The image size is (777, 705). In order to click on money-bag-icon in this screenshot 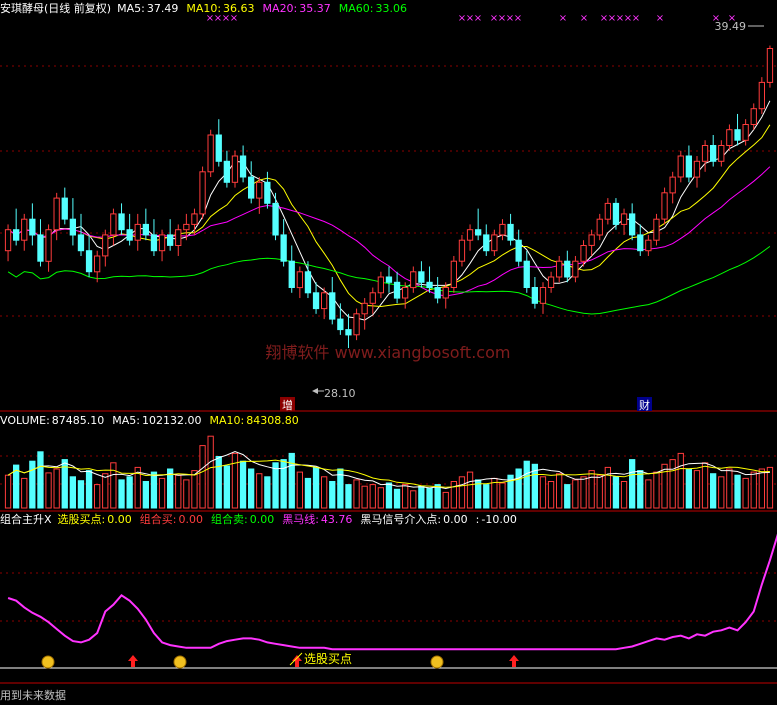, I will do `click(180, 662)`.